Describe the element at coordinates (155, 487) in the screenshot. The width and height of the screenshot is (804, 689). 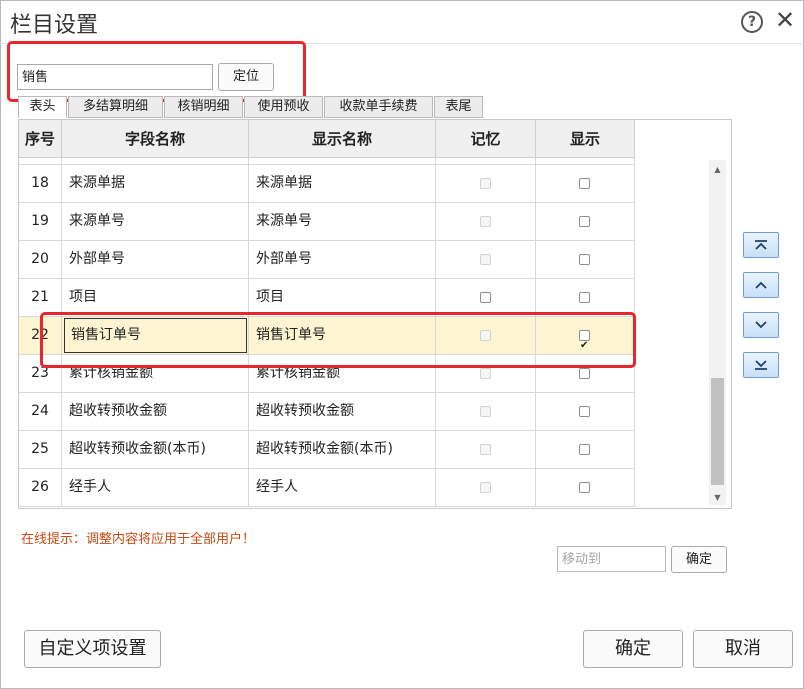
I see `field-name-cell: 经手人` at that location.